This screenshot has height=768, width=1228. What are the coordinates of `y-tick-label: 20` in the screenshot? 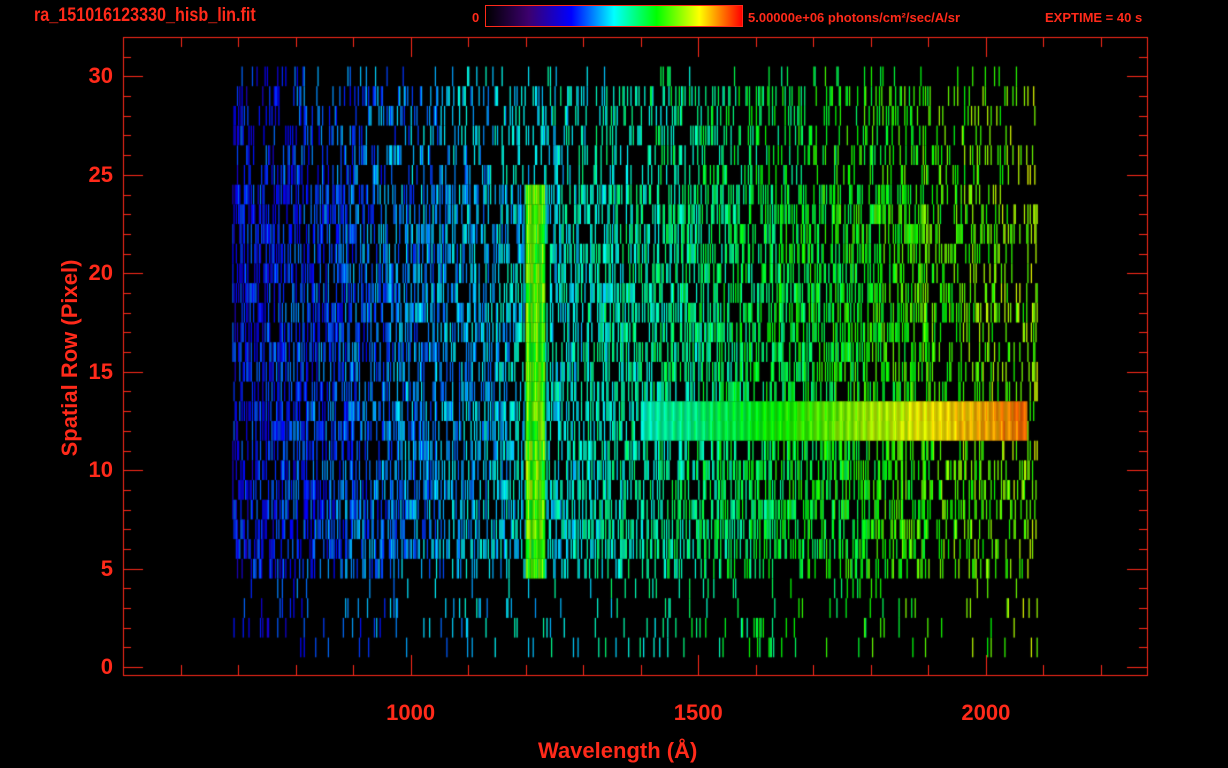 It's located at (100, 273).